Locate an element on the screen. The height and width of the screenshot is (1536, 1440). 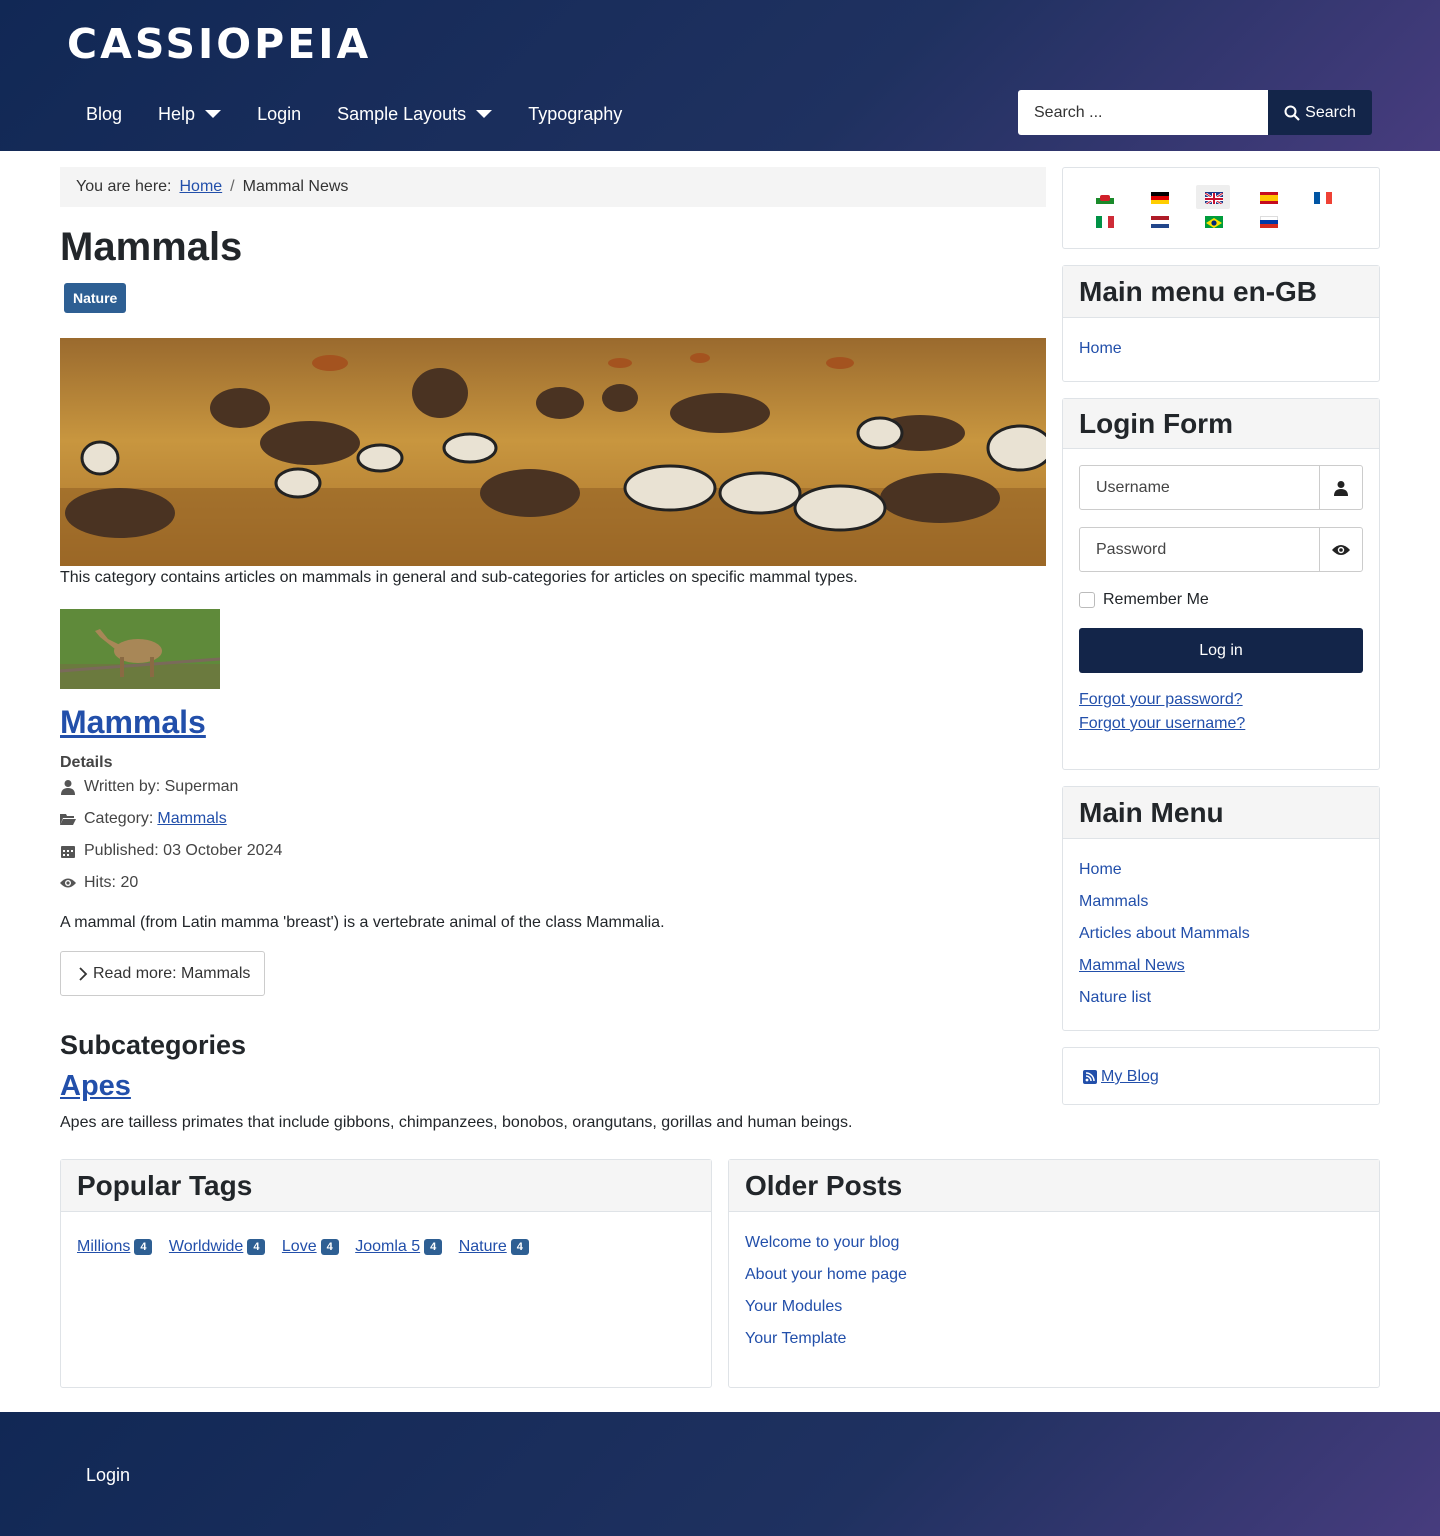
nav-item-sample-layouts: Sample Layouts is located at coordinates (414, 114).